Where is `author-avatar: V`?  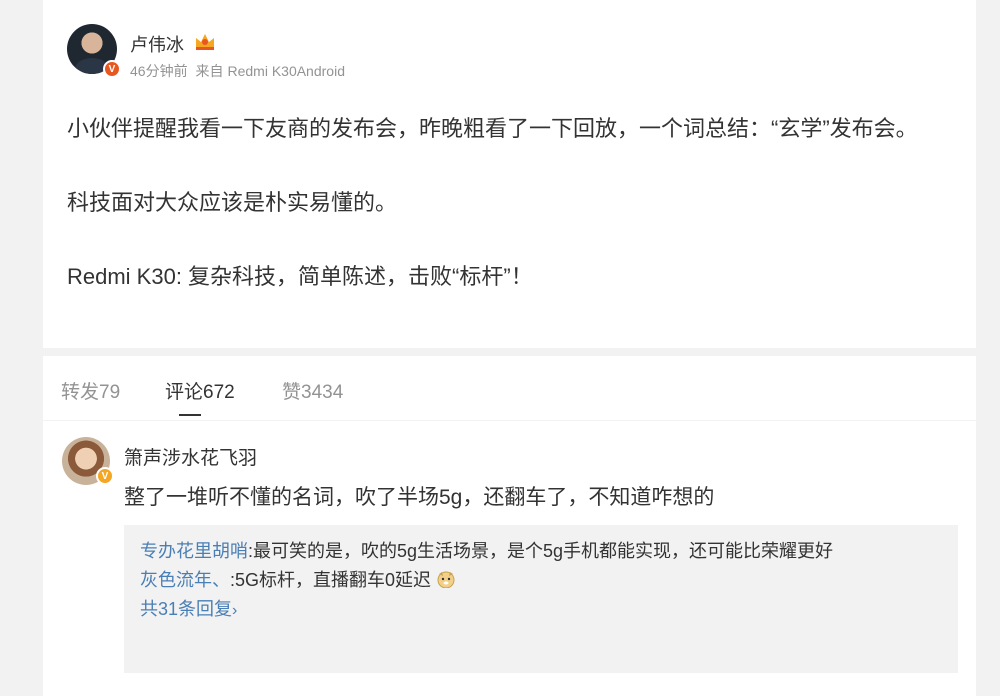
author-avatar: V is located at coordinates (94, 51).